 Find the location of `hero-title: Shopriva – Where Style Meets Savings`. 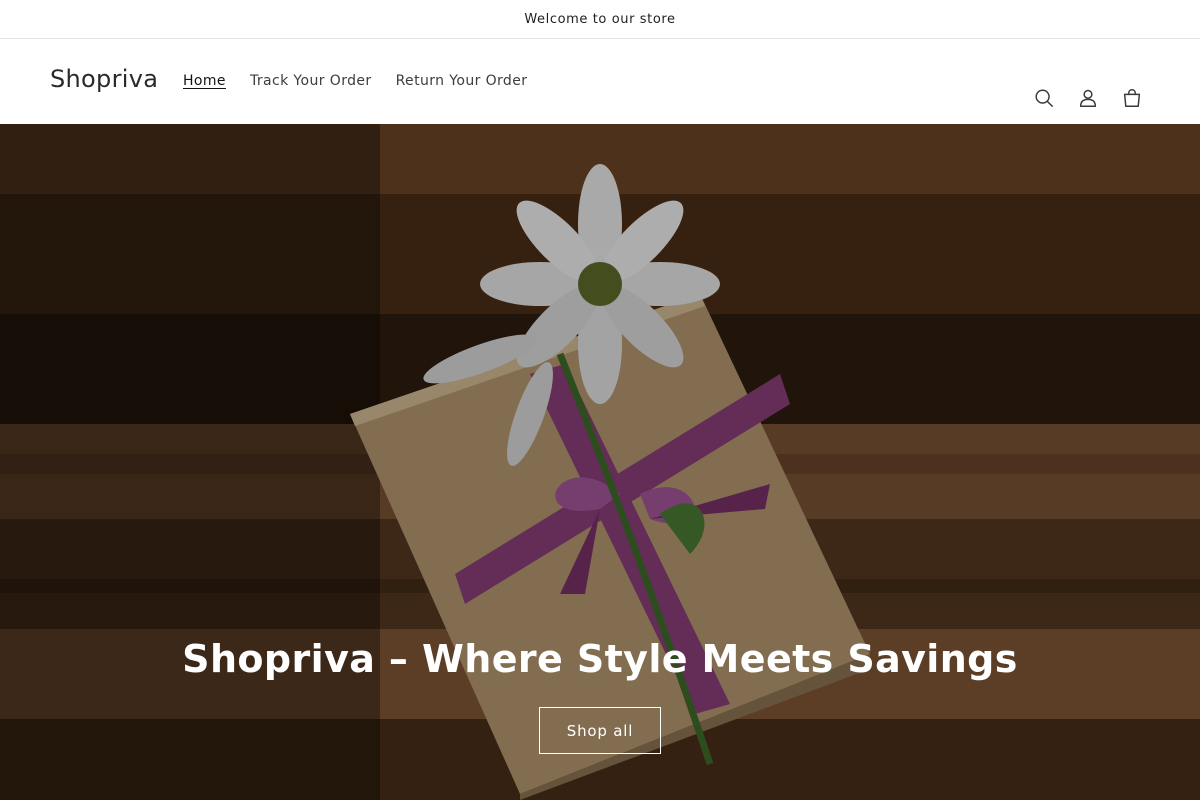

hero-title: Shopriva – Where Style Meets Savings is located at coordinates (600, 659).